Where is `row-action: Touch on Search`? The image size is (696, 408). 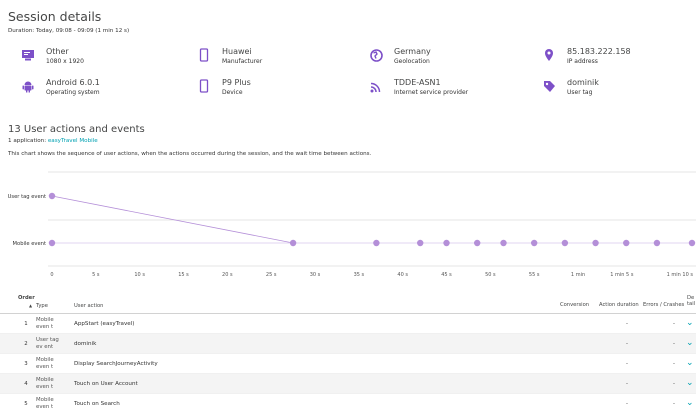 row-action: Touch on Search is located at coordinates (97, 404).